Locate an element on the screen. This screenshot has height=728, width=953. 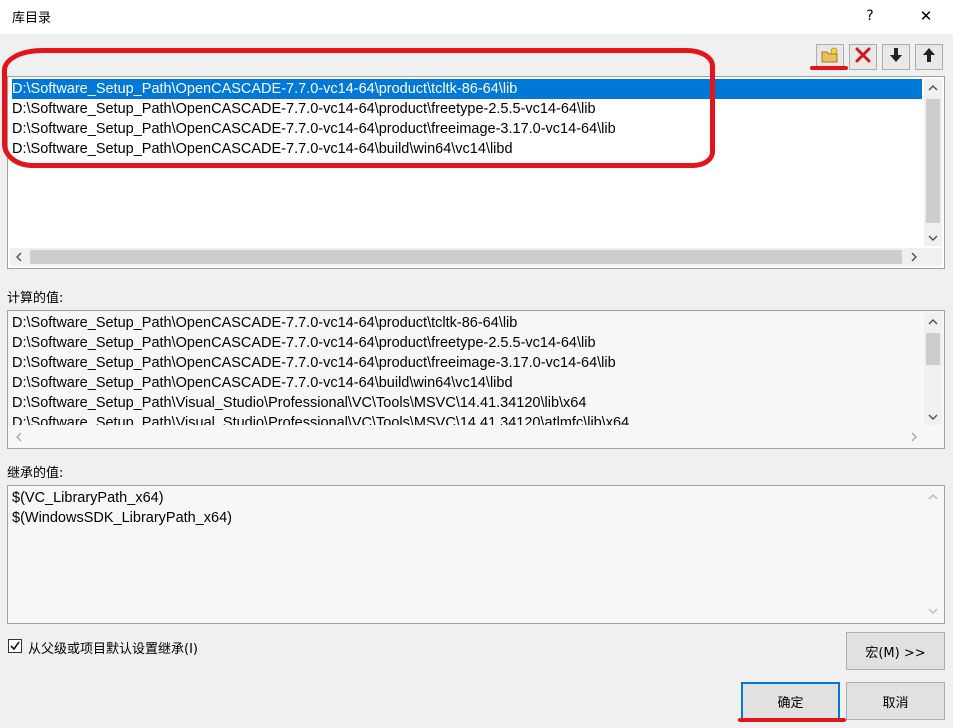
checkmark-icon is located at coordinates (15, 646).